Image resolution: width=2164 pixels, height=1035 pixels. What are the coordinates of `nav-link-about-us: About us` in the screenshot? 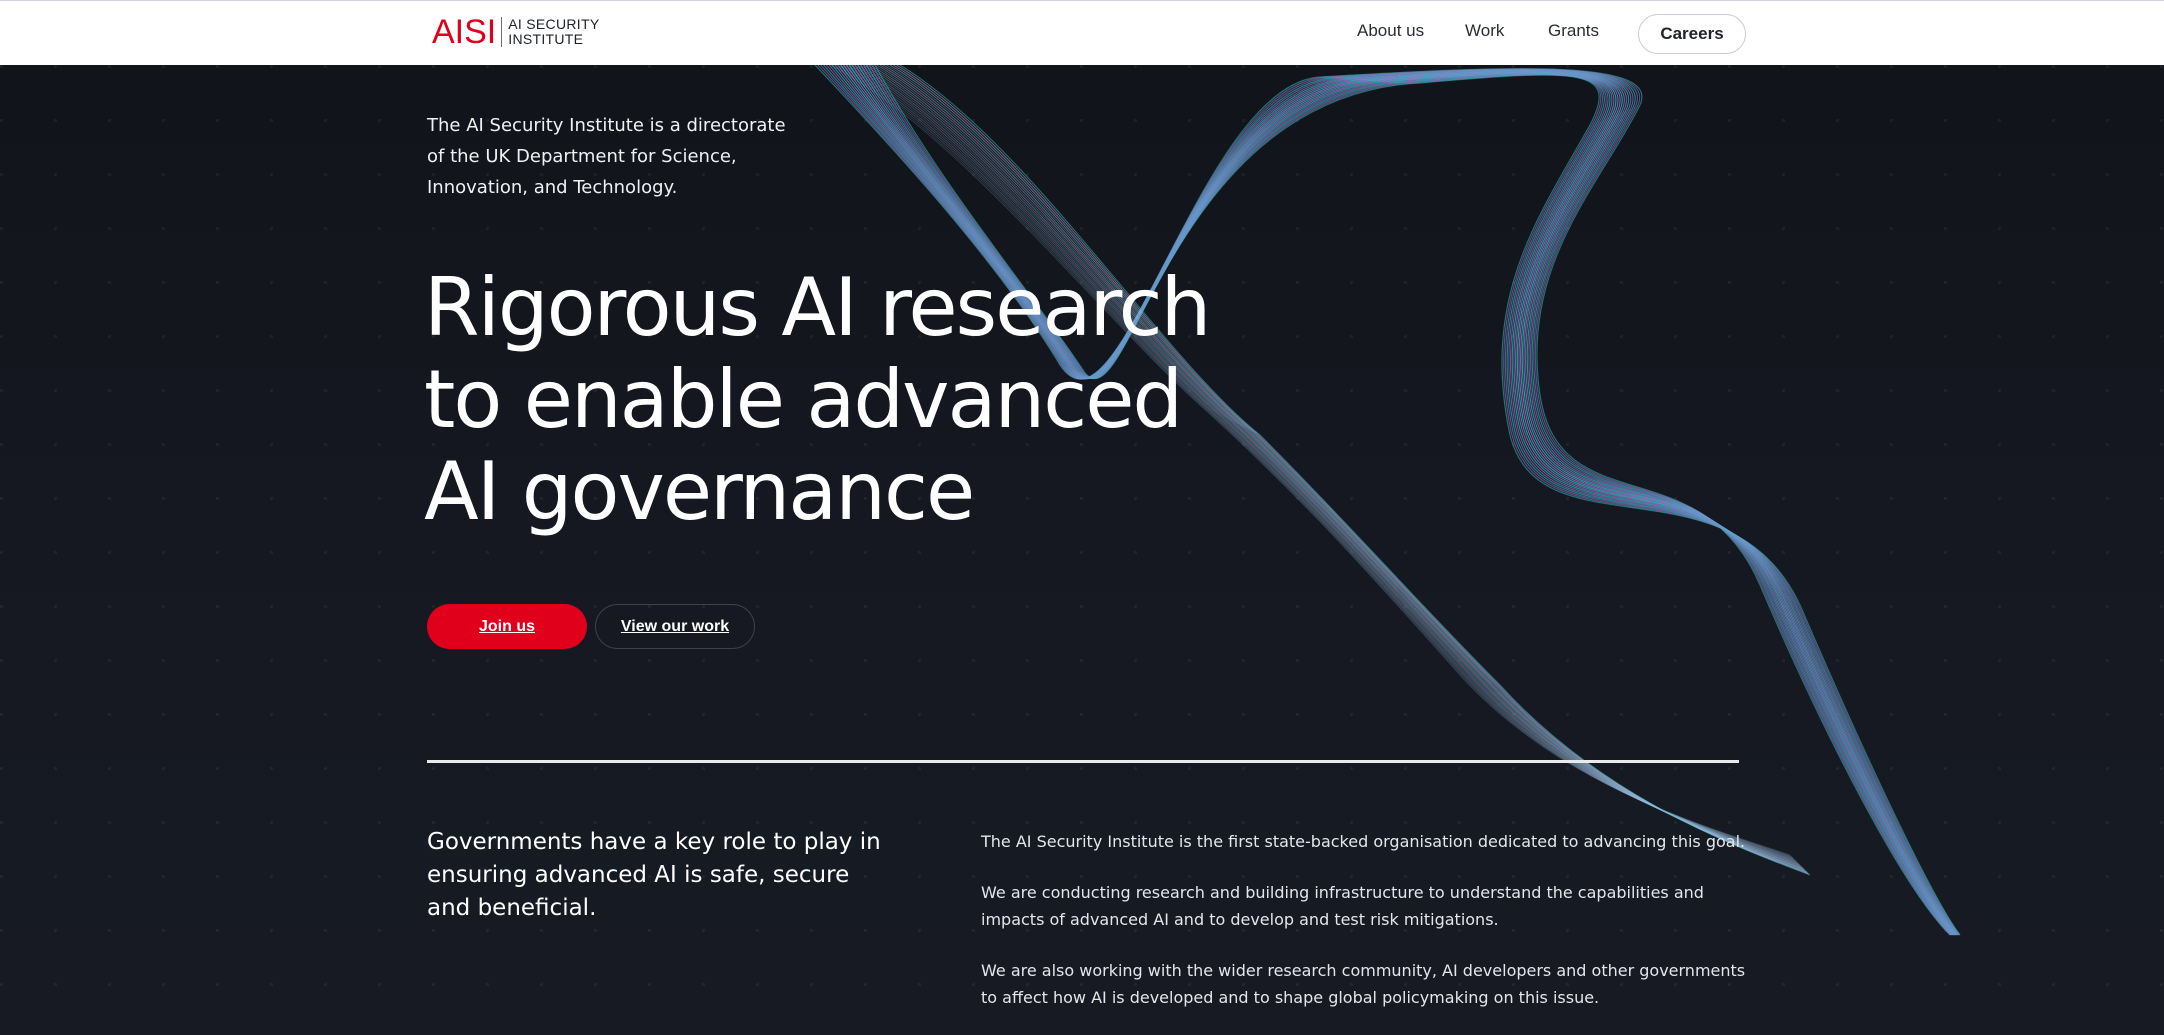 It's located at (1390, 31).